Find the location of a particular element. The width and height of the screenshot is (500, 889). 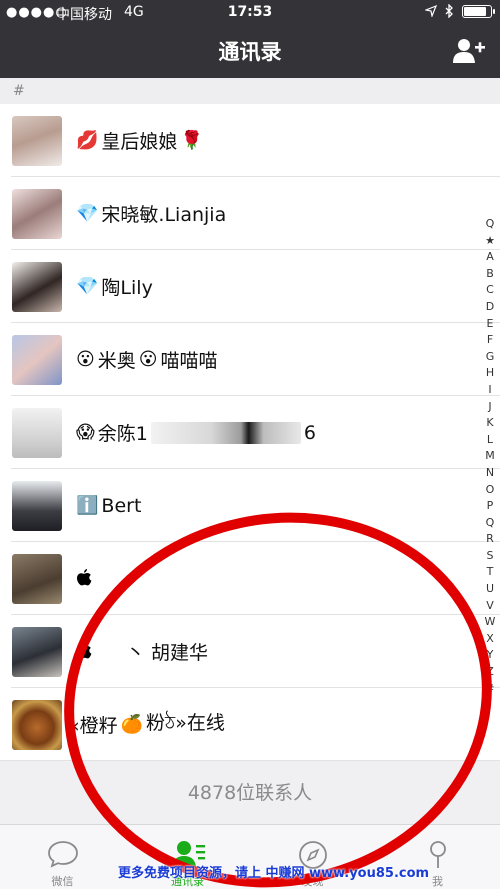

contact-name-suffix: 粉ঠ»在线 is located at coordinates (185, 723).